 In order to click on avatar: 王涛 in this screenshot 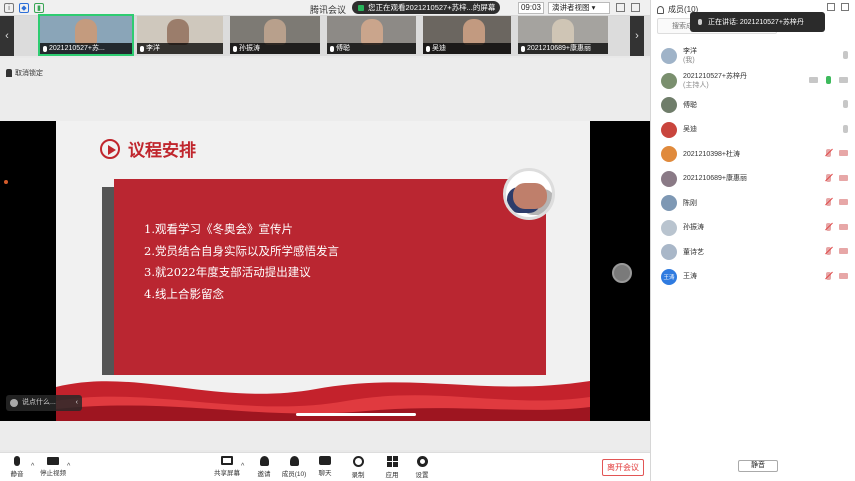, I will do `click(669, 276)`.